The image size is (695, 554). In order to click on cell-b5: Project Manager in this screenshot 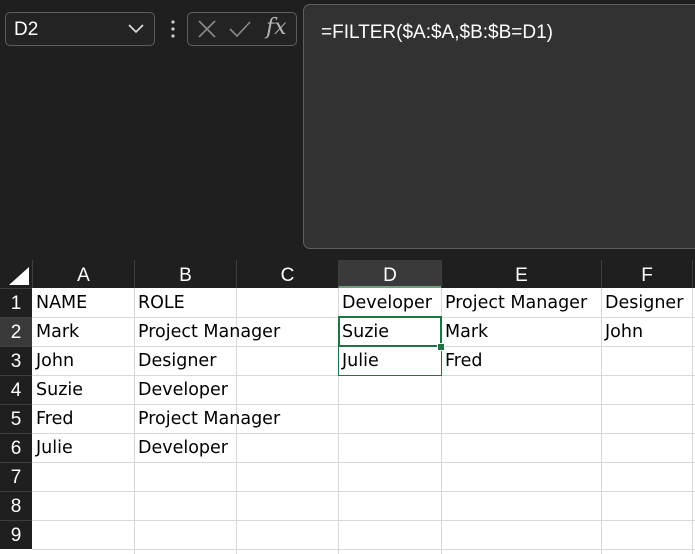, I will do `click(207, 418)`.